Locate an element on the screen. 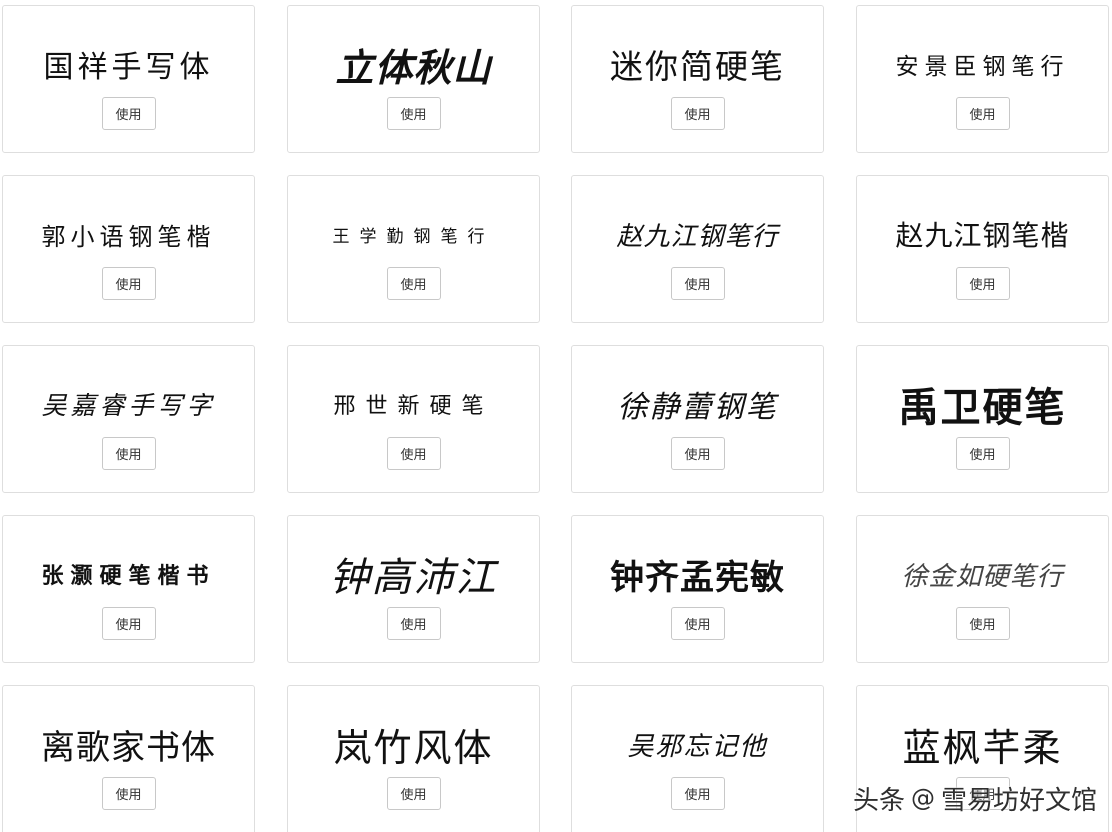  font-sample: 钟齐孟宪敏 is located at coordinates (697, 577).